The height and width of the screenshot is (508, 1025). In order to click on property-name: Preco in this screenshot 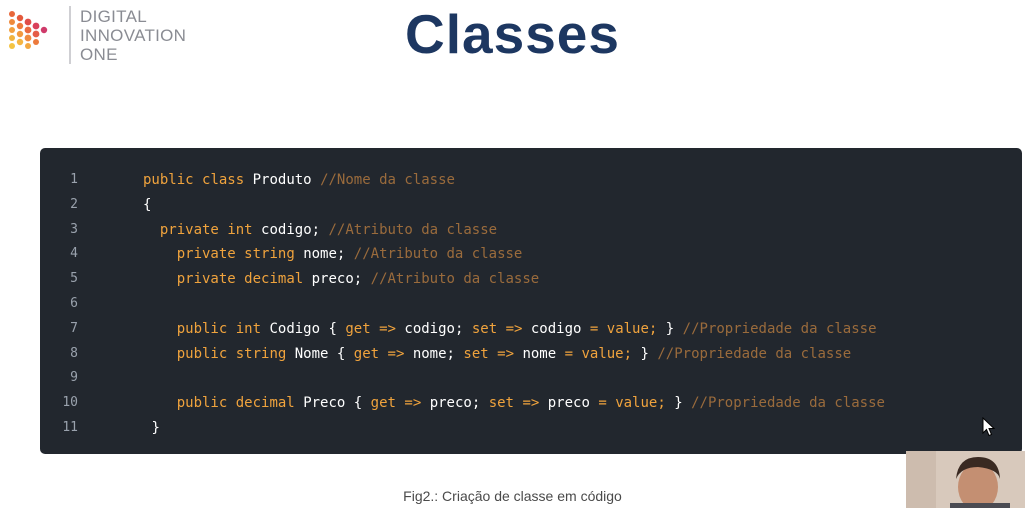, I will do `click(324, 403)`.